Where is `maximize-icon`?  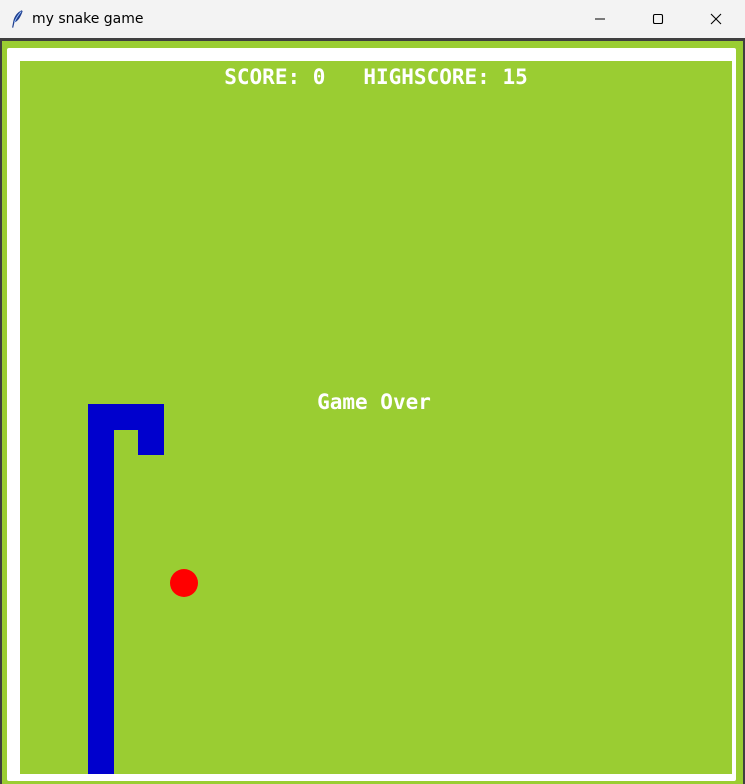
maximize-icon is located at coordinates (658, 19).